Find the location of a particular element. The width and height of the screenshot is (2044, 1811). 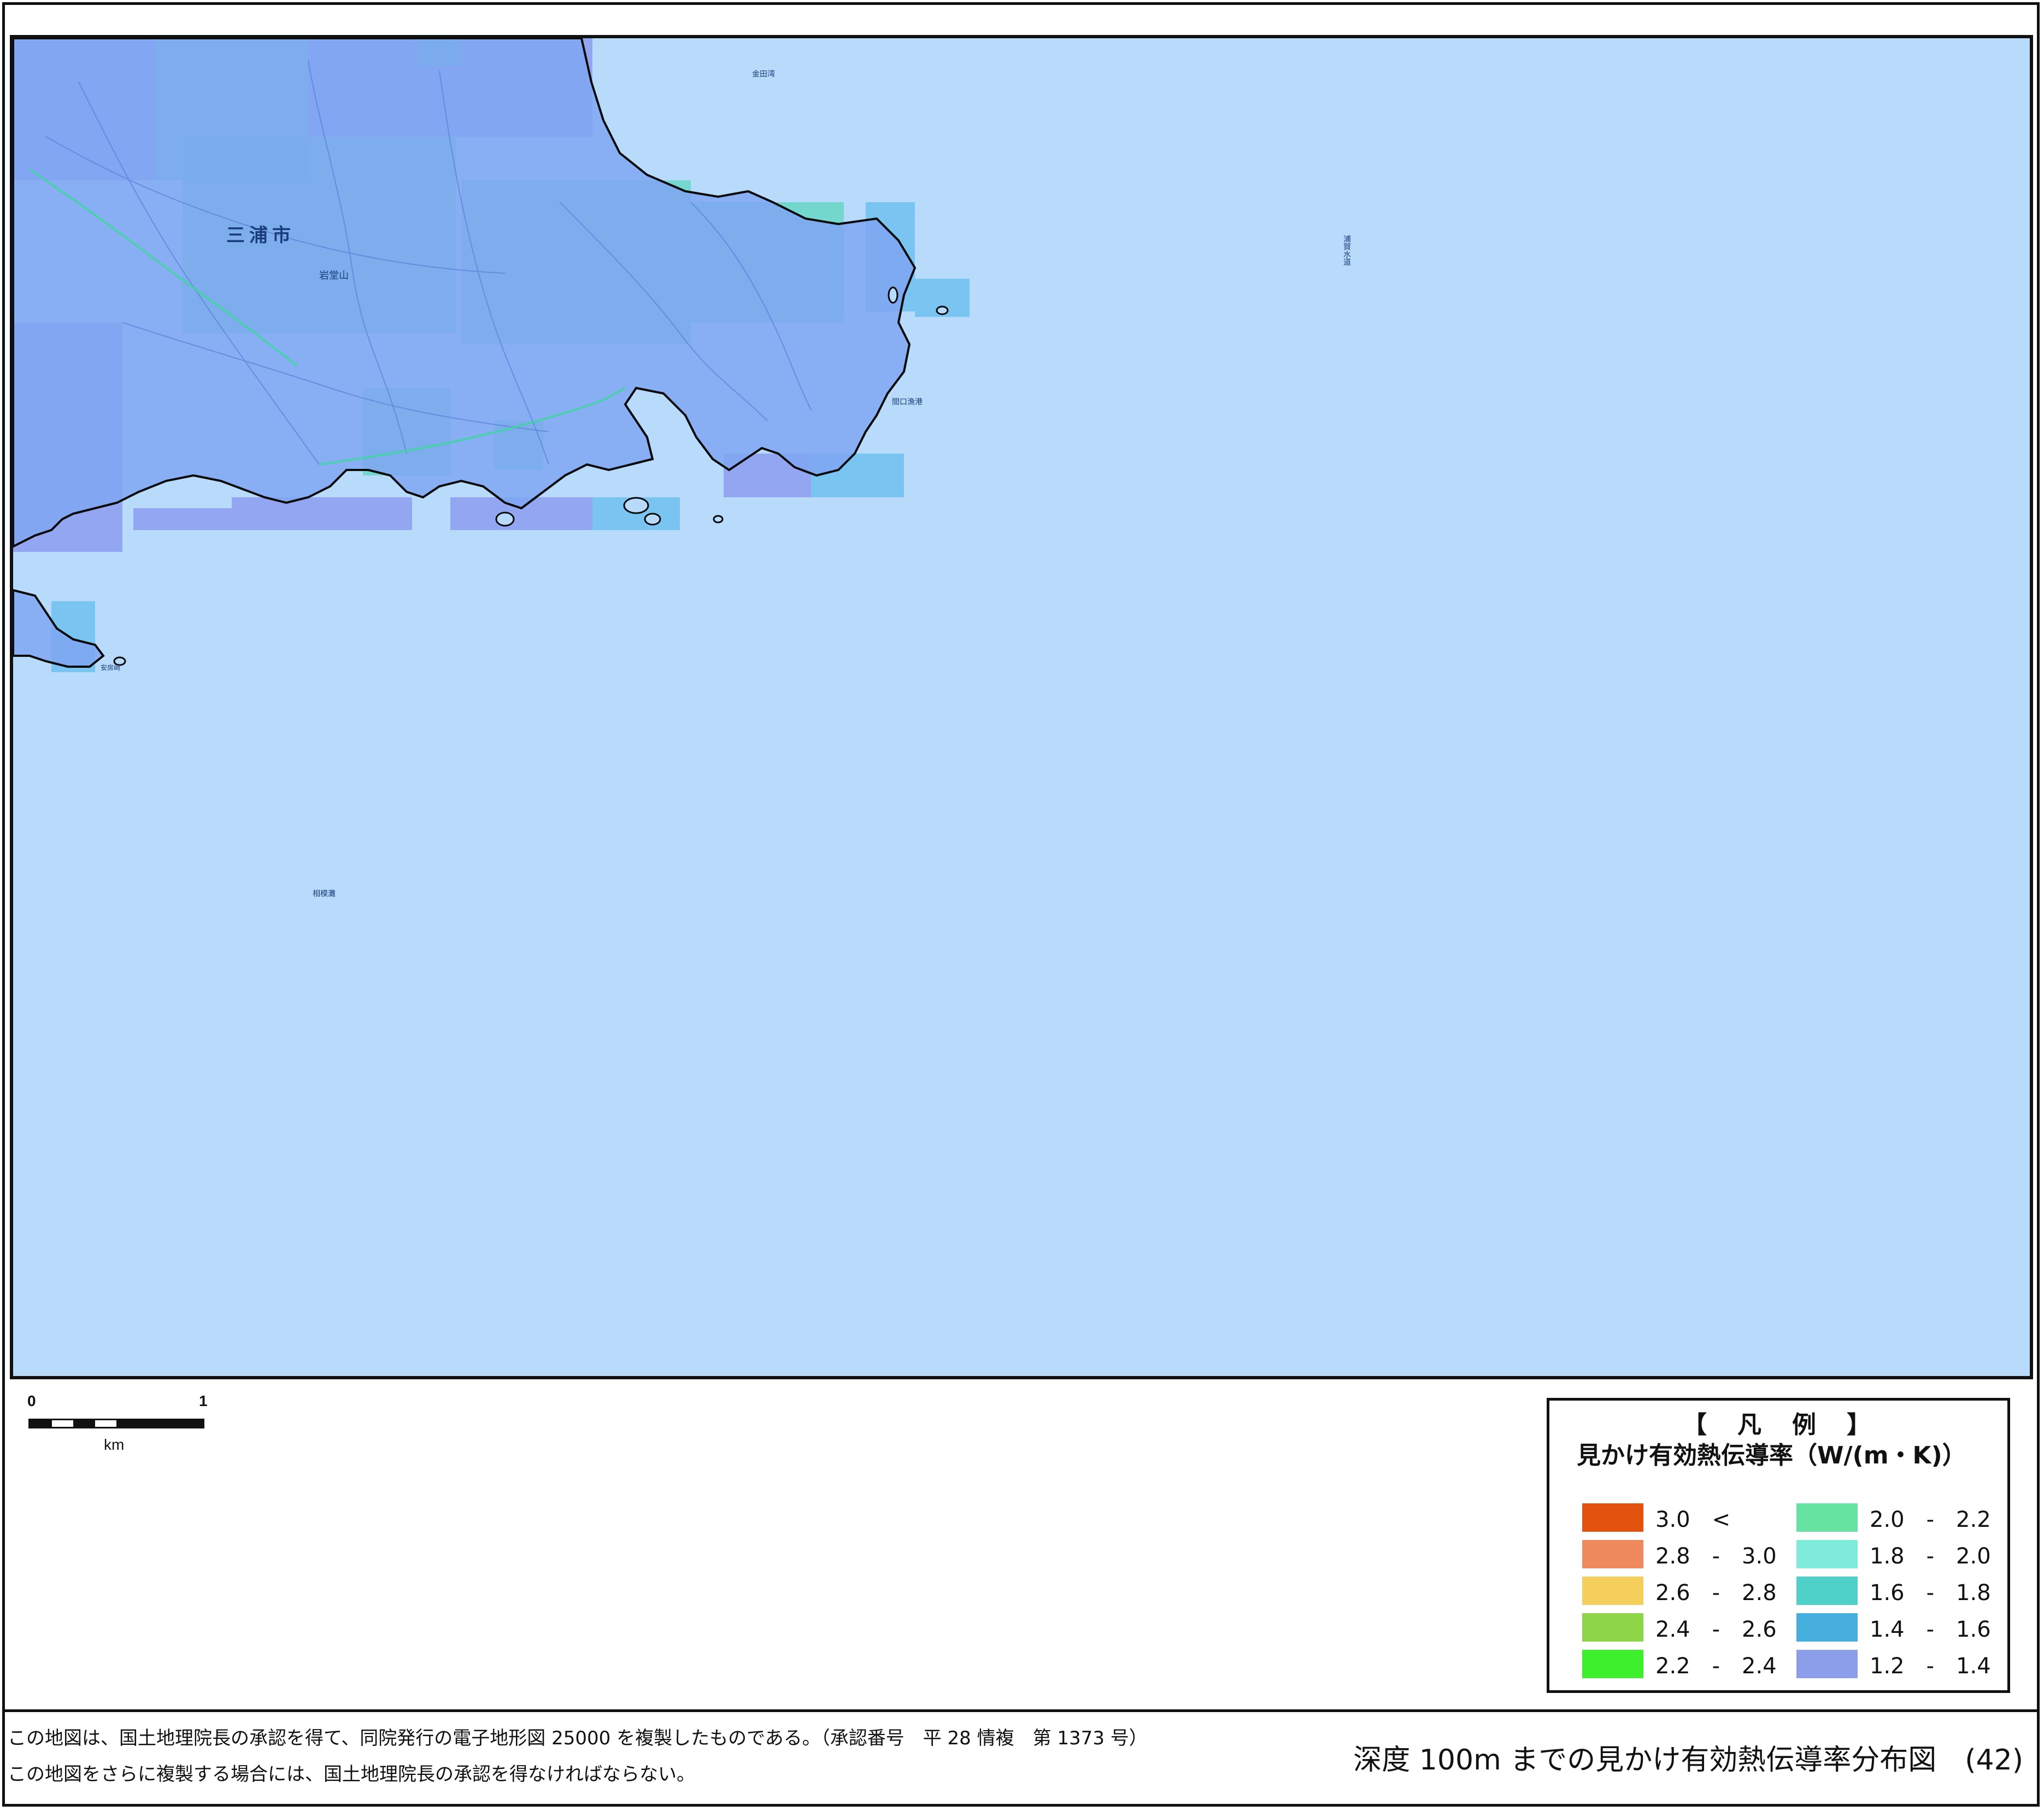

legend-range-label: 2.0 - 2.2 is located at coordinates (1930, 1520).